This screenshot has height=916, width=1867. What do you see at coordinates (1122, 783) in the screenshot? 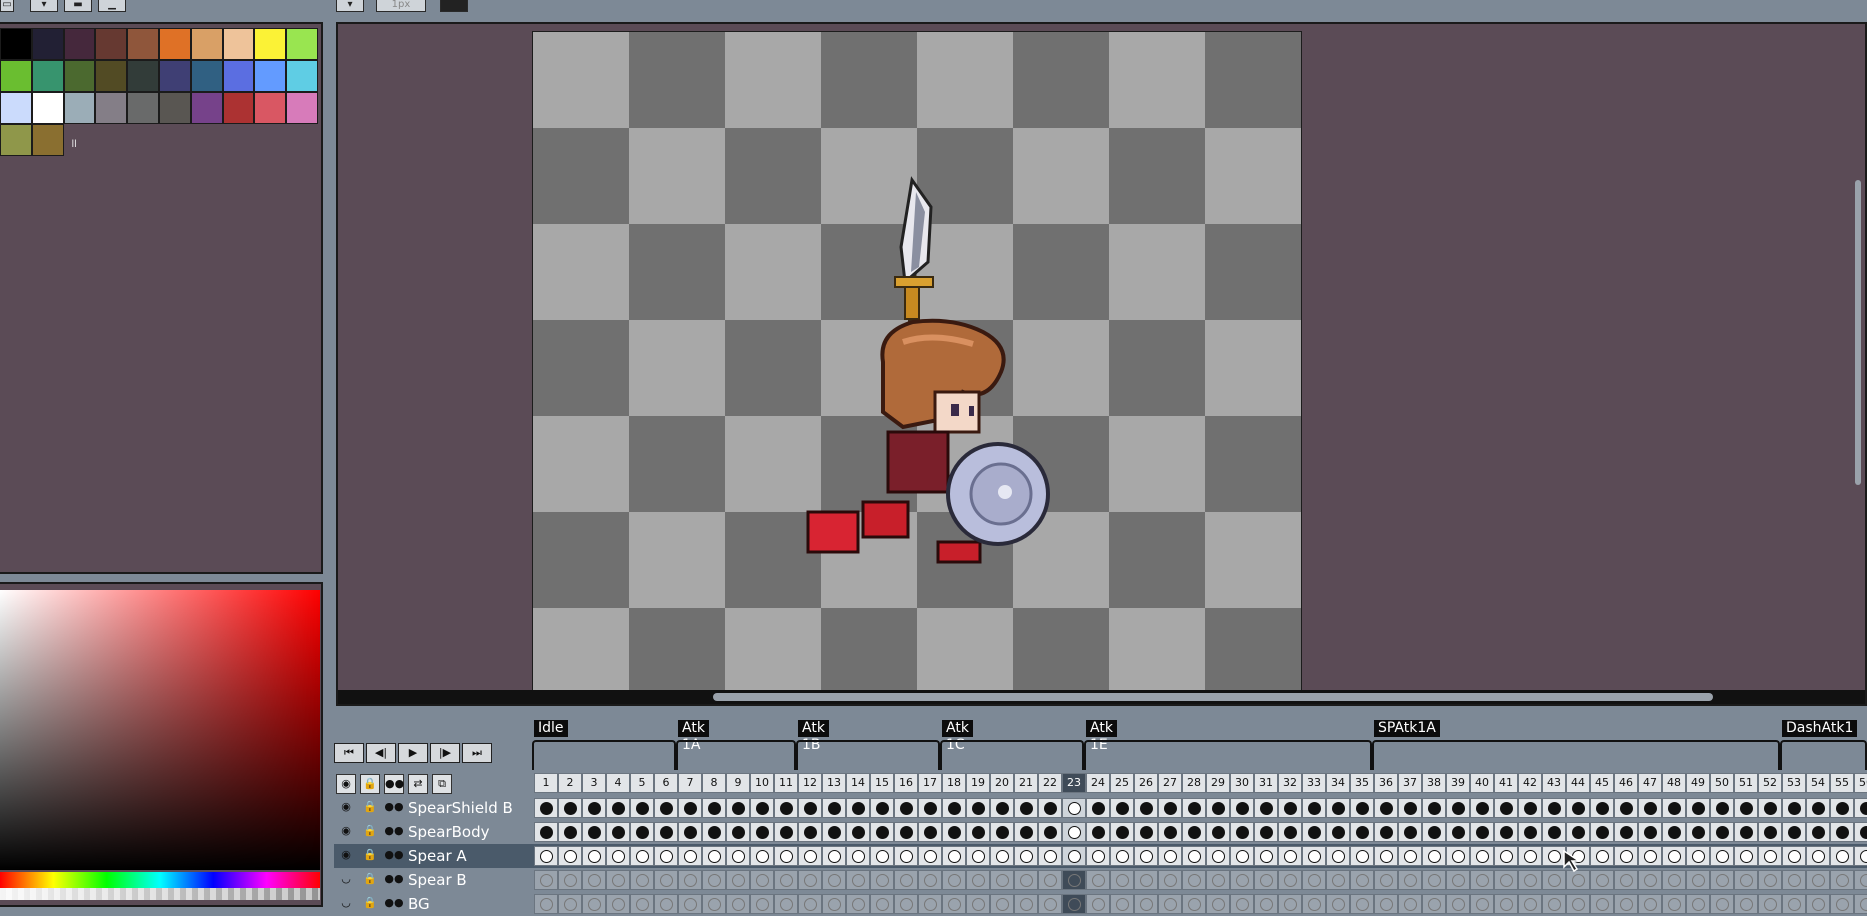
I see `frame-number: 25` at bounding box center [1122, 783].